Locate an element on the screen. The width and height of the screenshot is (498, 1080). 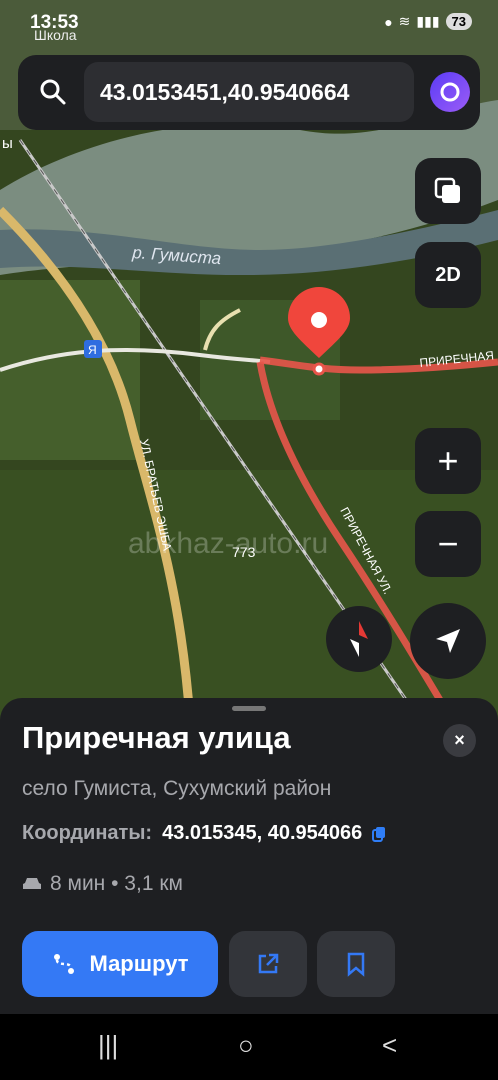
route-icon is located at coordinates (64, 964).